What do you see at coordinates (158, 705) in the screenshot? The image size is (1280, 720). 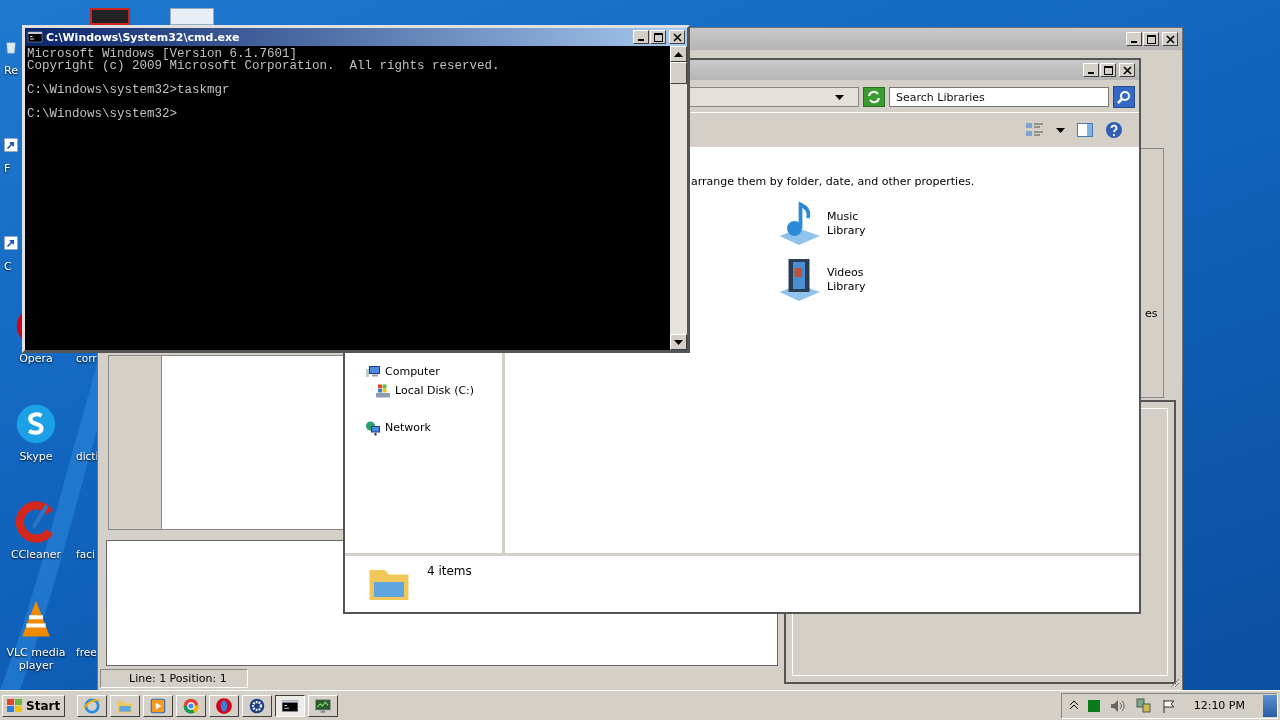 I see `media-icon` at bounding box center [158, 705].